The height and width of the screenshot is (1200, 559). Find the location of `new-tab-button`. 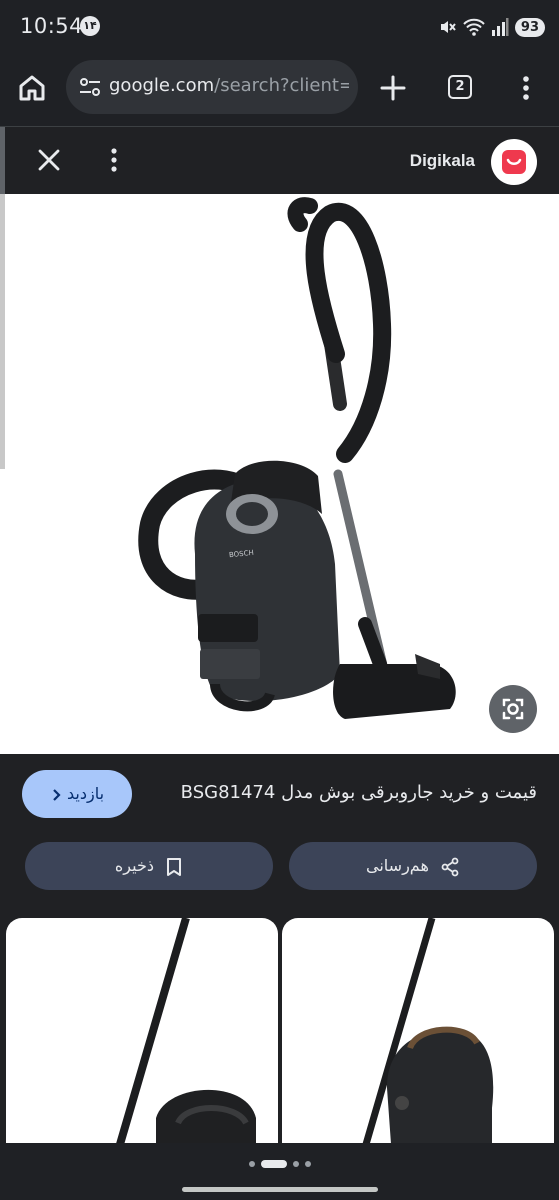

new-tab-button is located at coordinates (393, 88).